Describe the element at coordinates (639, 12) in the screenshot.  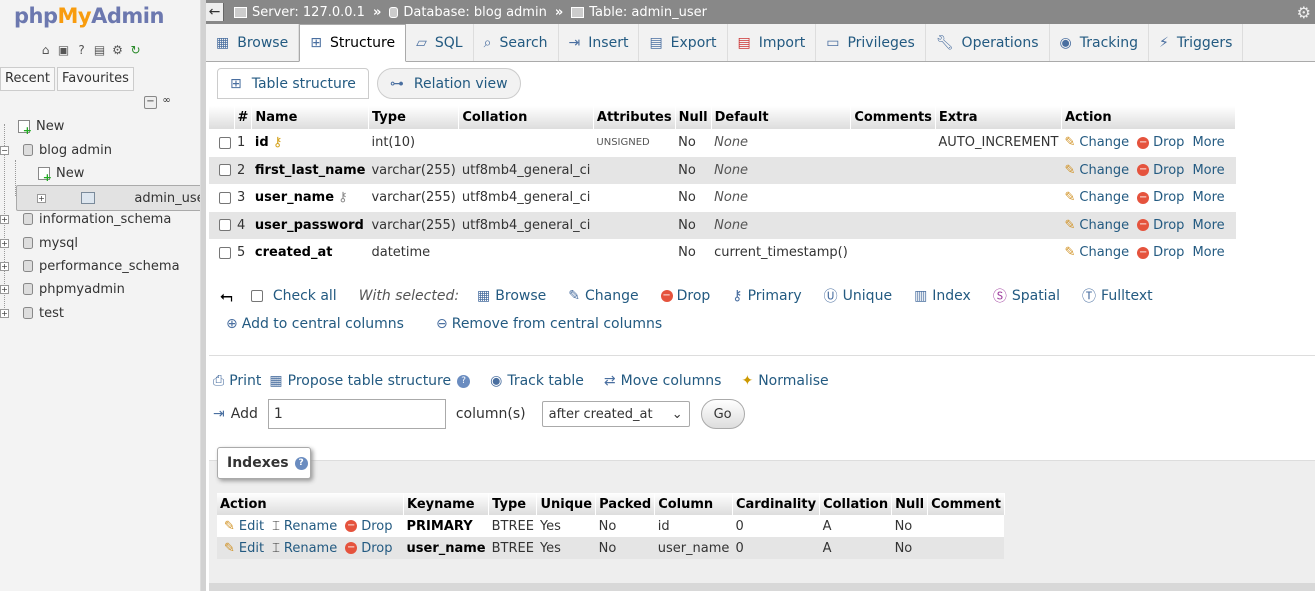
I see `breadcrumb-table: Table: admin_user` at that location.